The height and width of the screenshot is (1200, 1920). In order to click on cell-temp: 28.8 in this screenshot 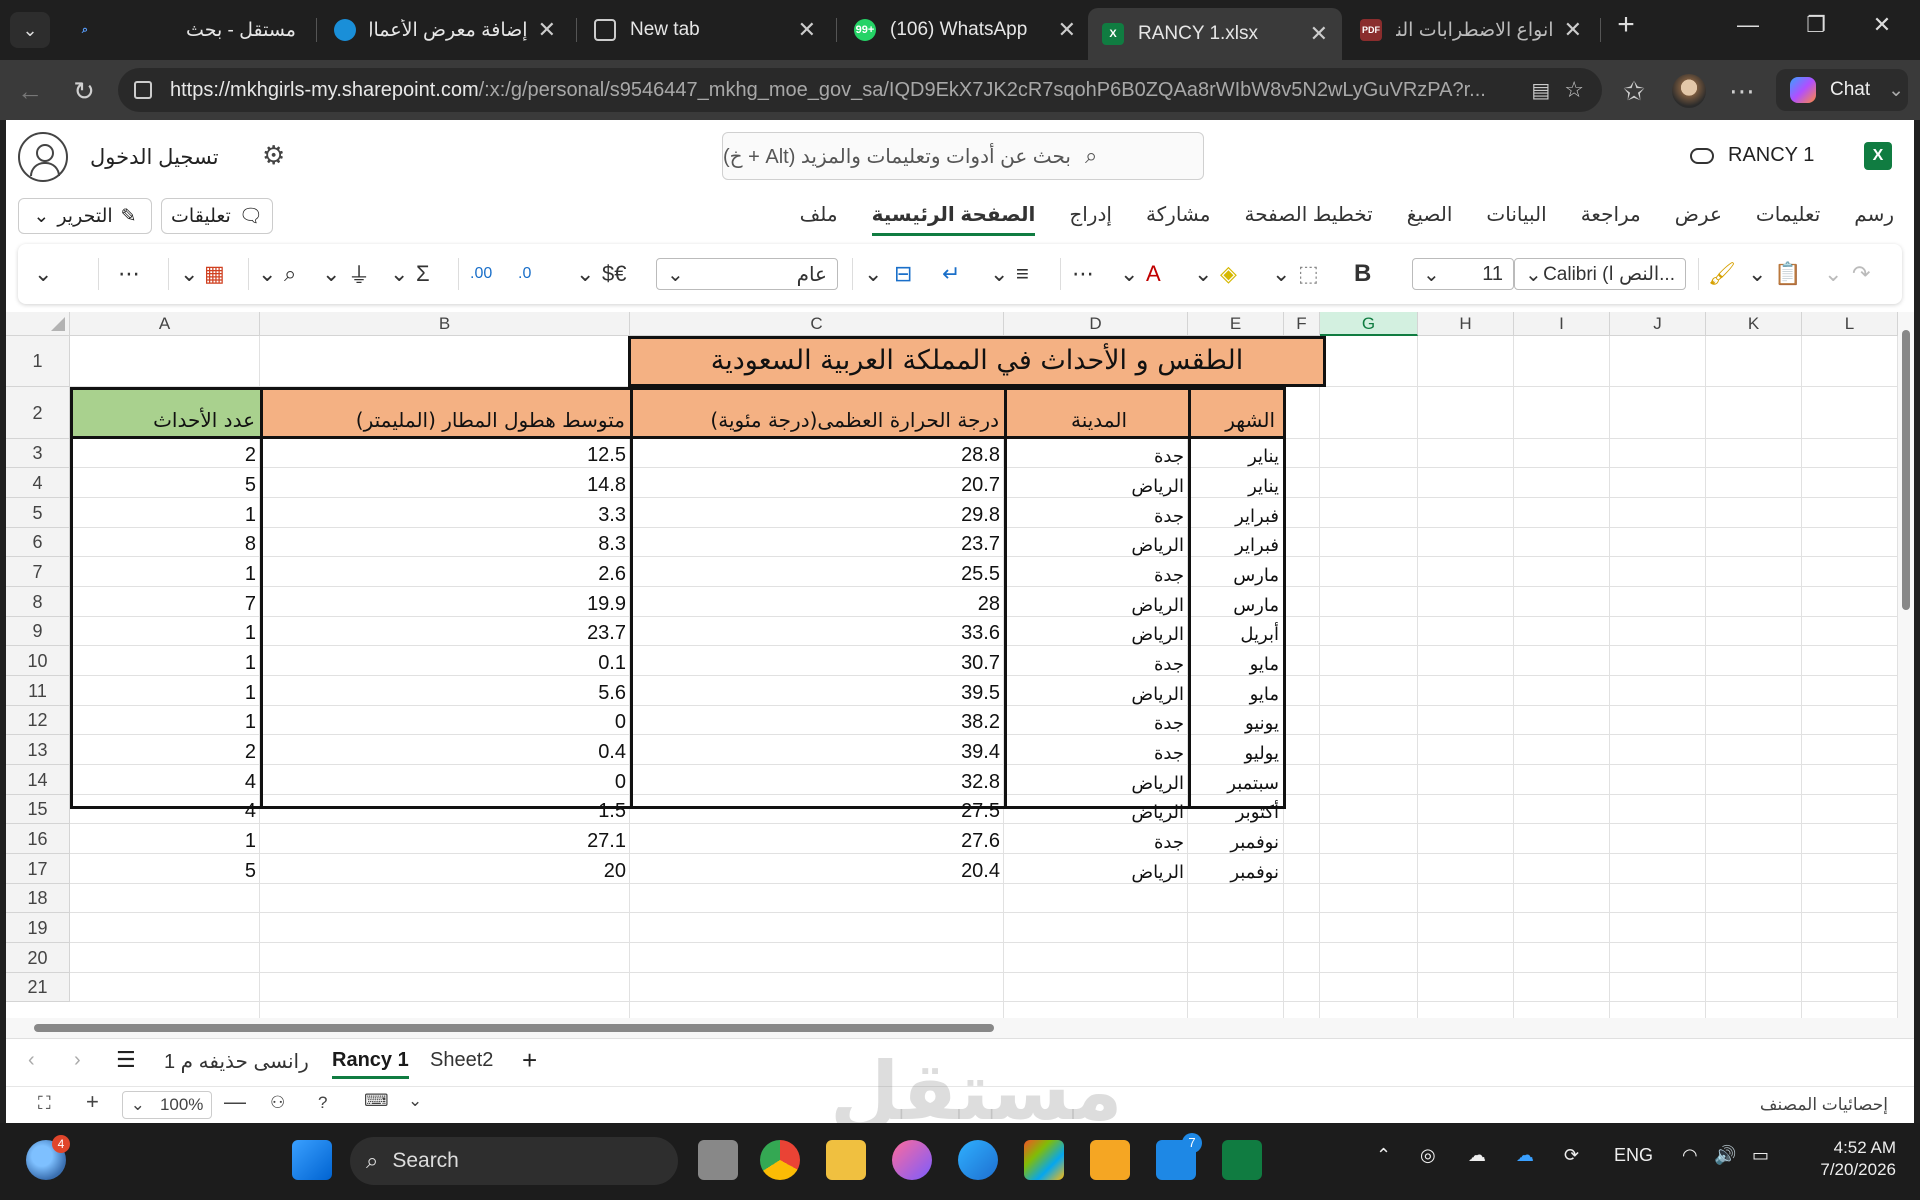, I will do `click(818, 453)`.